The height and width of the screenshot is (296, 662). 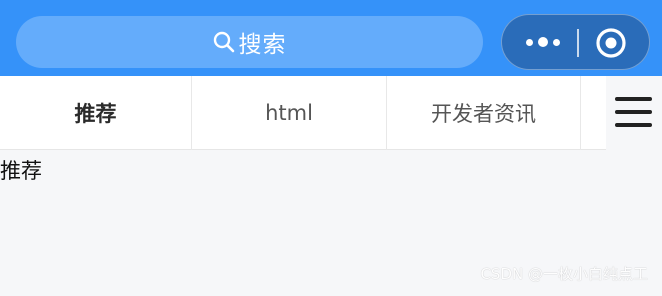 I want to click on target-icon, so click(x=611, y=43).